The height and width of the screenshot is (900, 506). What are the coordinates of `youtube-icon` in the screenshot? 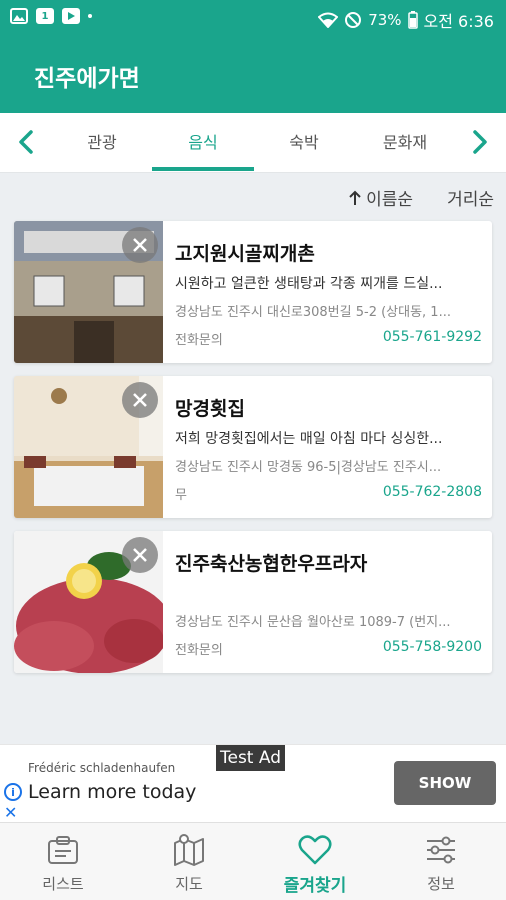 It's located at (71, 16).